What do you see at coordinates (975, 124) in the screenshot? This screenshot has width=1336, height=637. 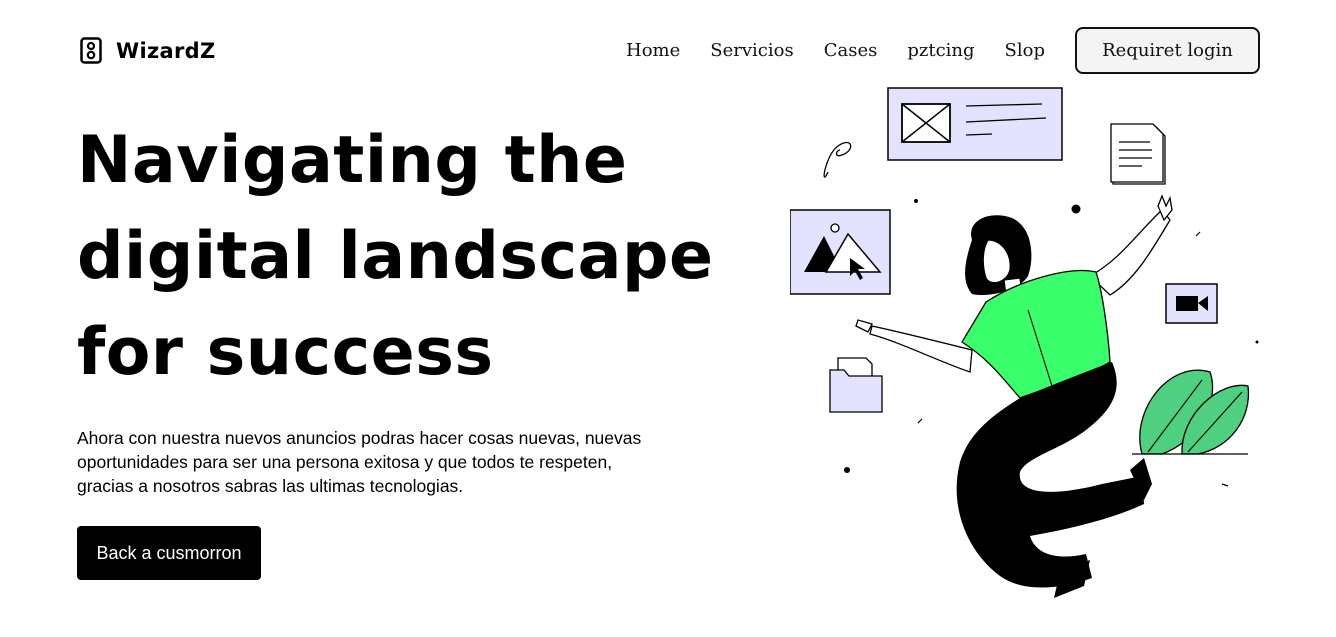 I see `web-card-icon` at bounding box center [975, 124].